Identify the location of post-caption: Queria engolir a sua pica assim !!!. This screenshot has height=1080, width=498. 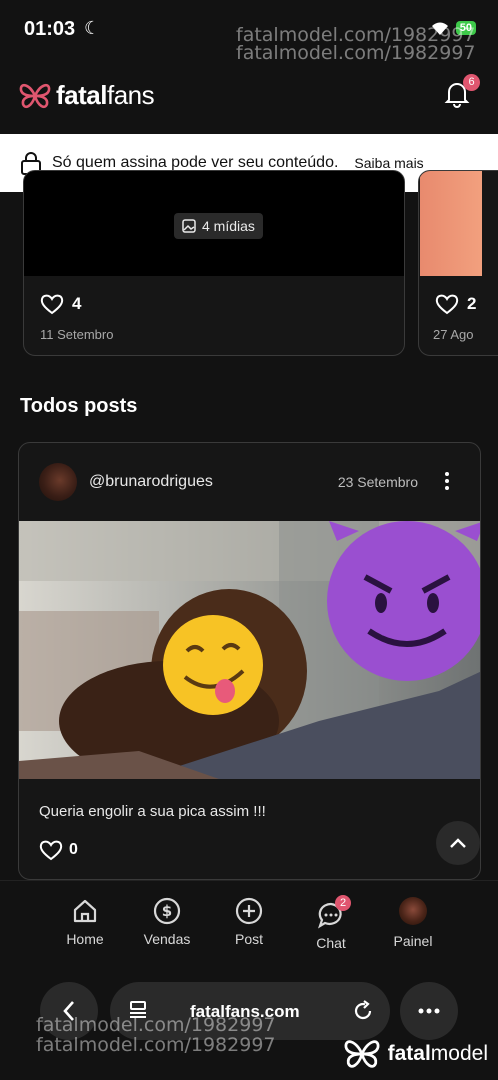
(152, 811).